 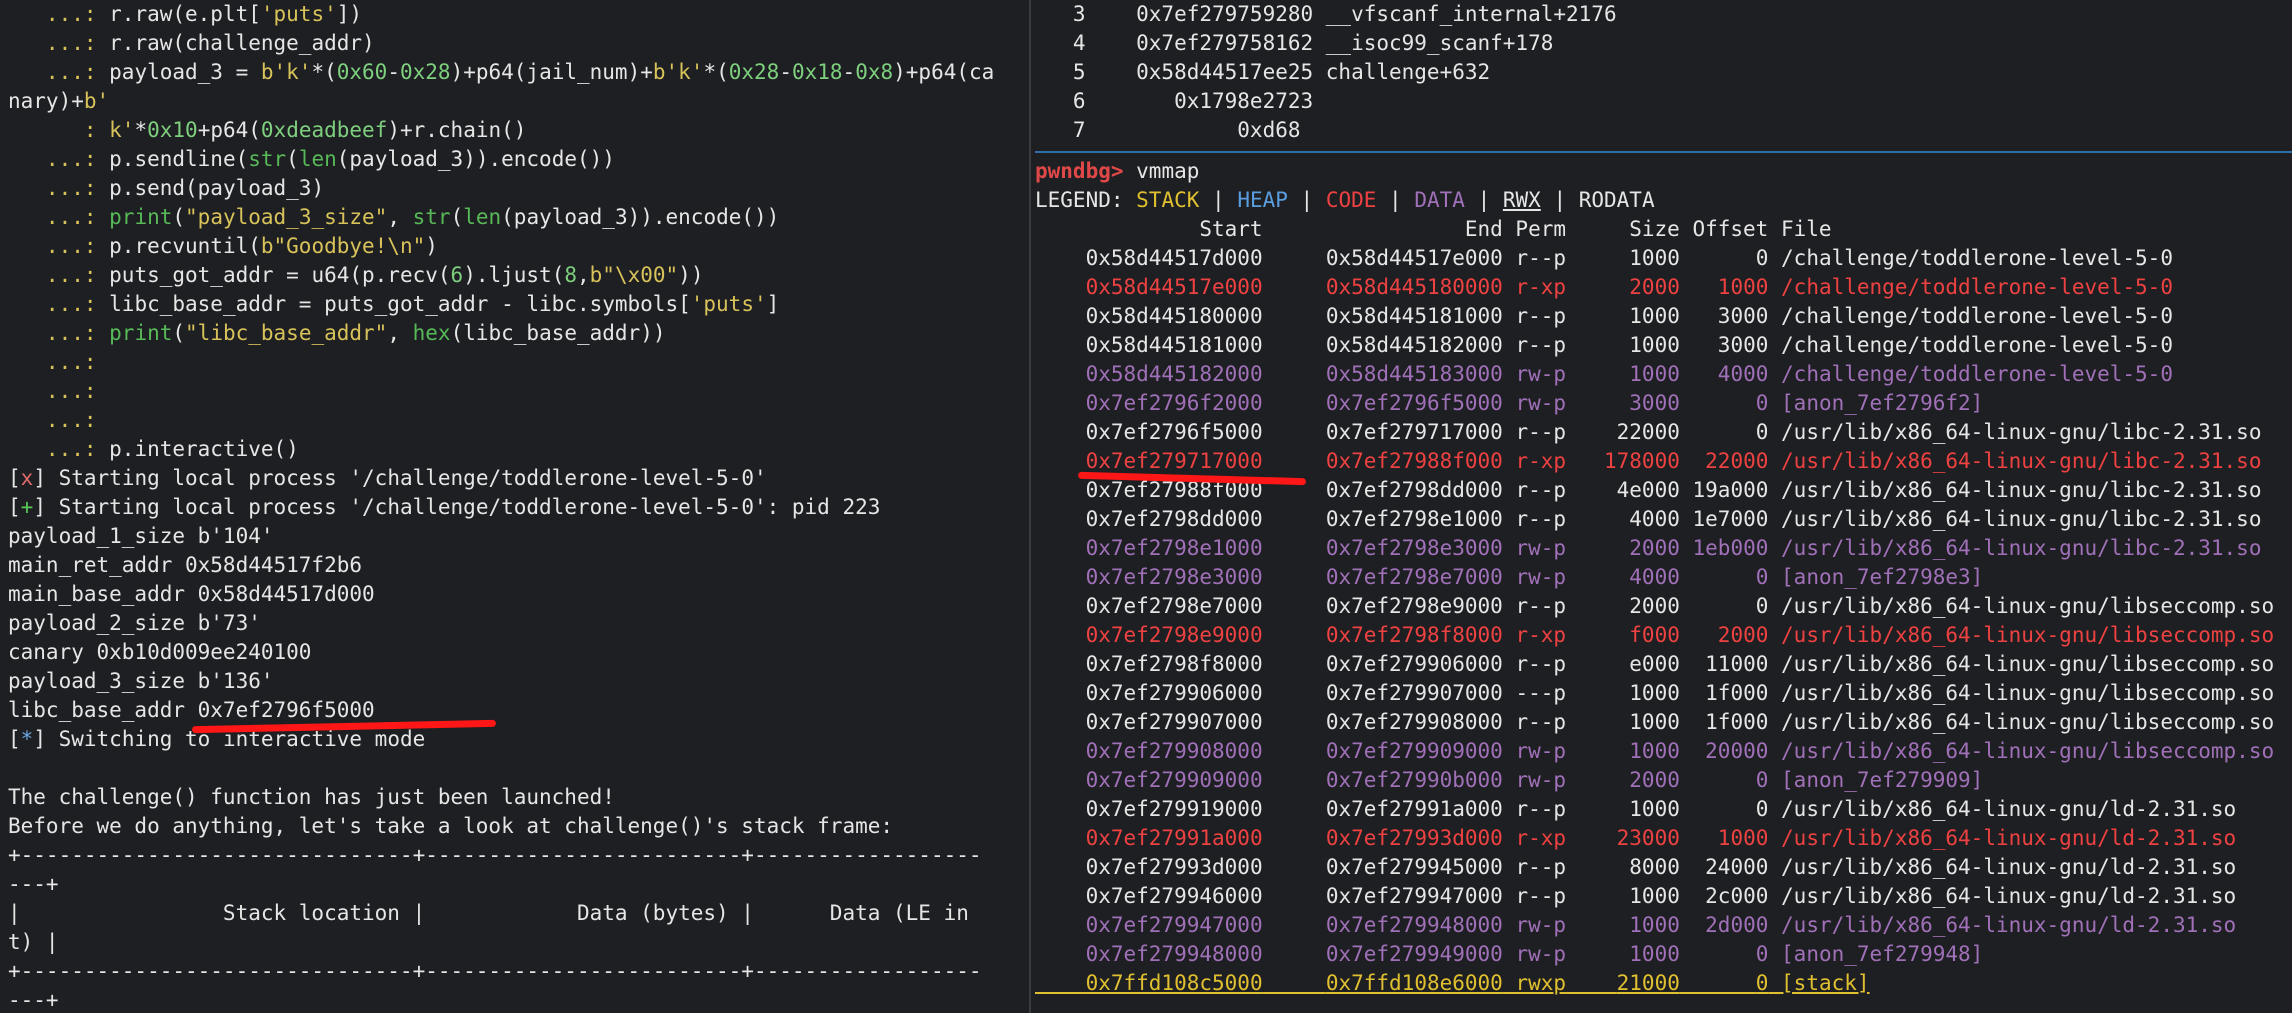 What do you see at coordinates (141, 536) in the screenshot?
I see `terminal-line-text: payload_1_size b'104'` at bounding box center [141, 536].